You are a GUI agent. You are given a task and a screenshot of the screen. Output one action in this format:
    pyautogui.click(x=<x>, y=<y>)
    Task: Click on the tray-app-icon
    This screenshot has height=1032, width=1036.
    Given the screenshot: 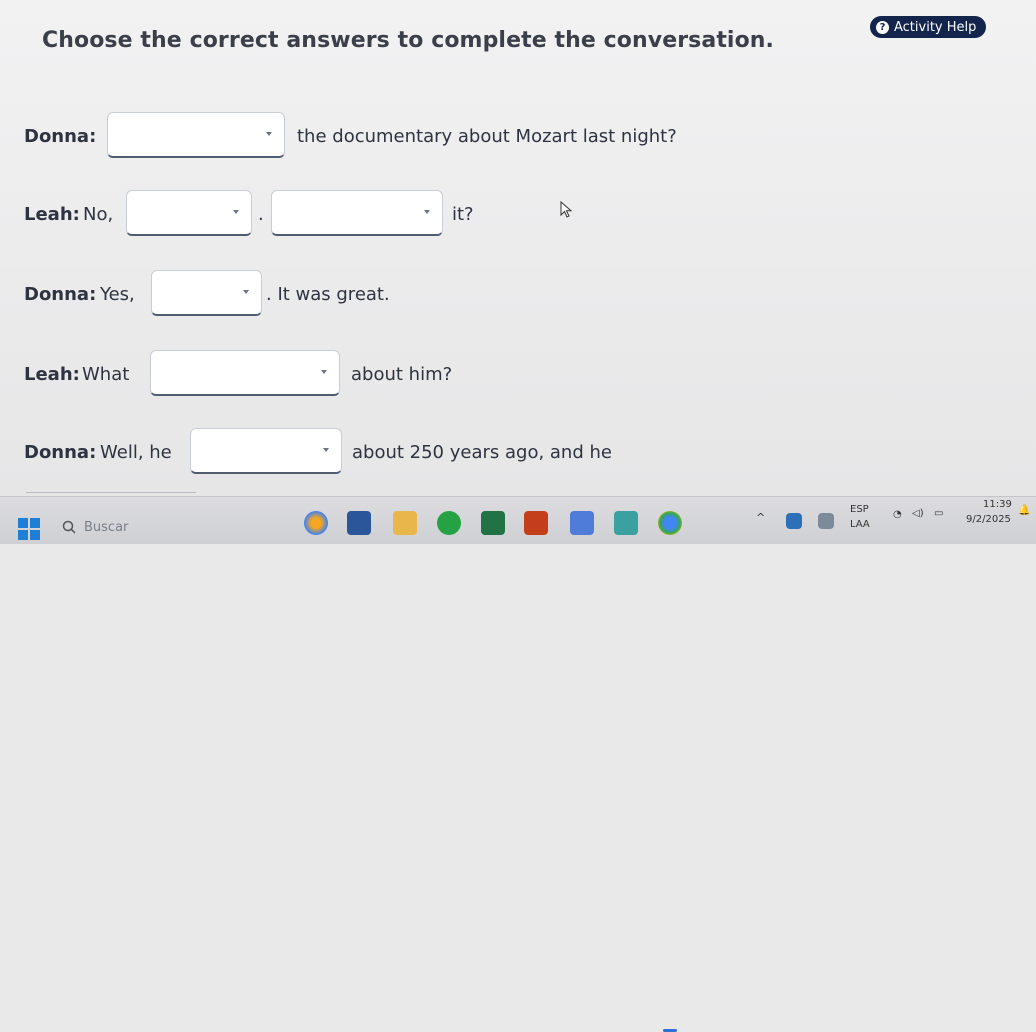 What is the action you would take?
    pyautogui.click(x=794, y=521)
    